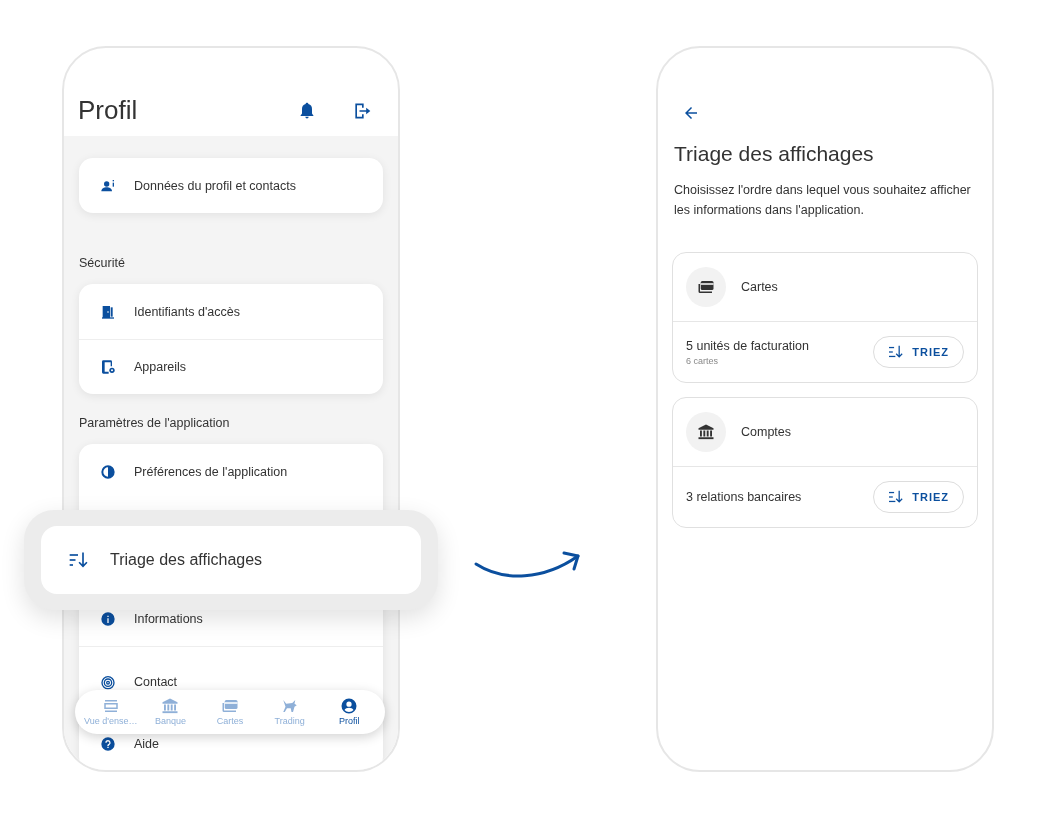 This screenshot has width=1056, height=840. Describe the element at coordinates (759, 287) in the screenshot. I see `category-title: Cartes` at that location.